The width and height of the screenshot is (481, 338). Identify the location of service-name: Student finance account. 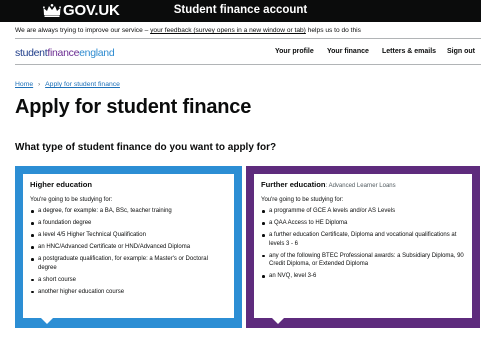
(240, 10).